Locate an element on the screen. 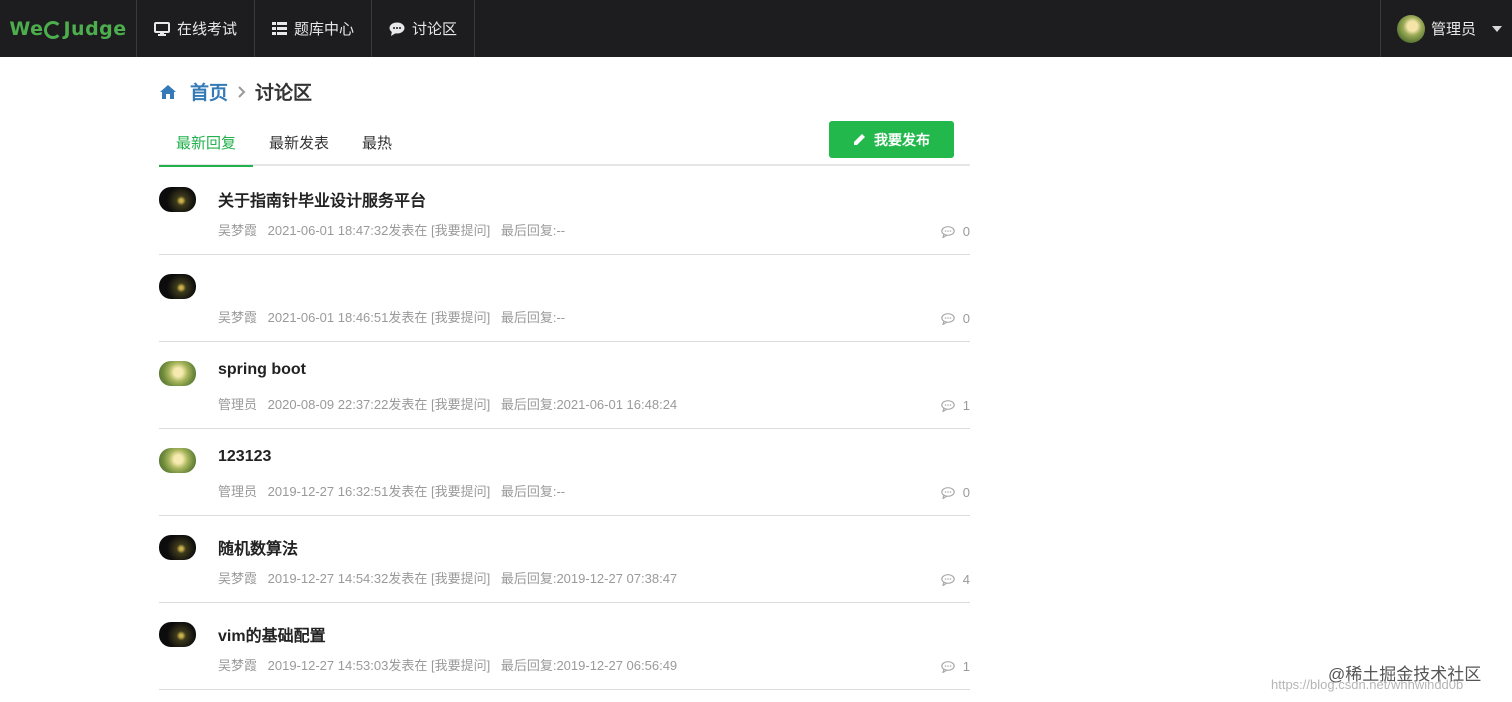 Image resolution: width=1512 pixels, height=702 pixels. home-icon is located at coordinates (168, 91).